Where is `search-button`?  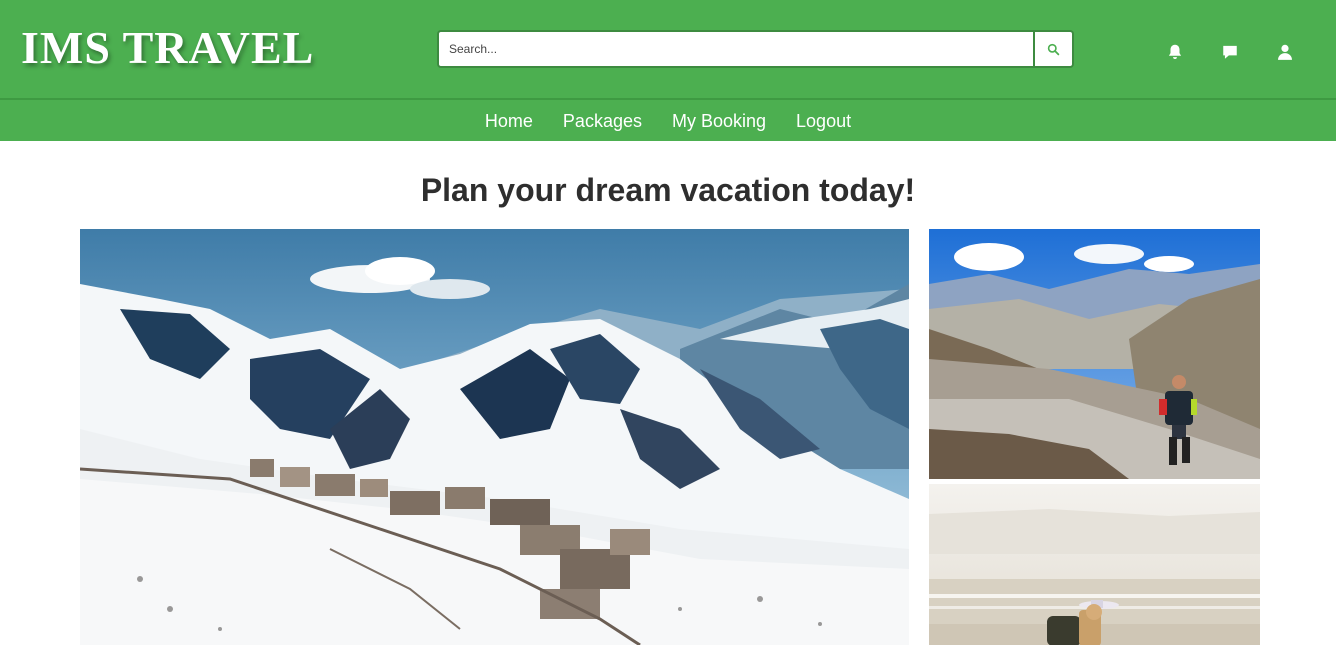
search-button is located at coordinates (1054, 49).